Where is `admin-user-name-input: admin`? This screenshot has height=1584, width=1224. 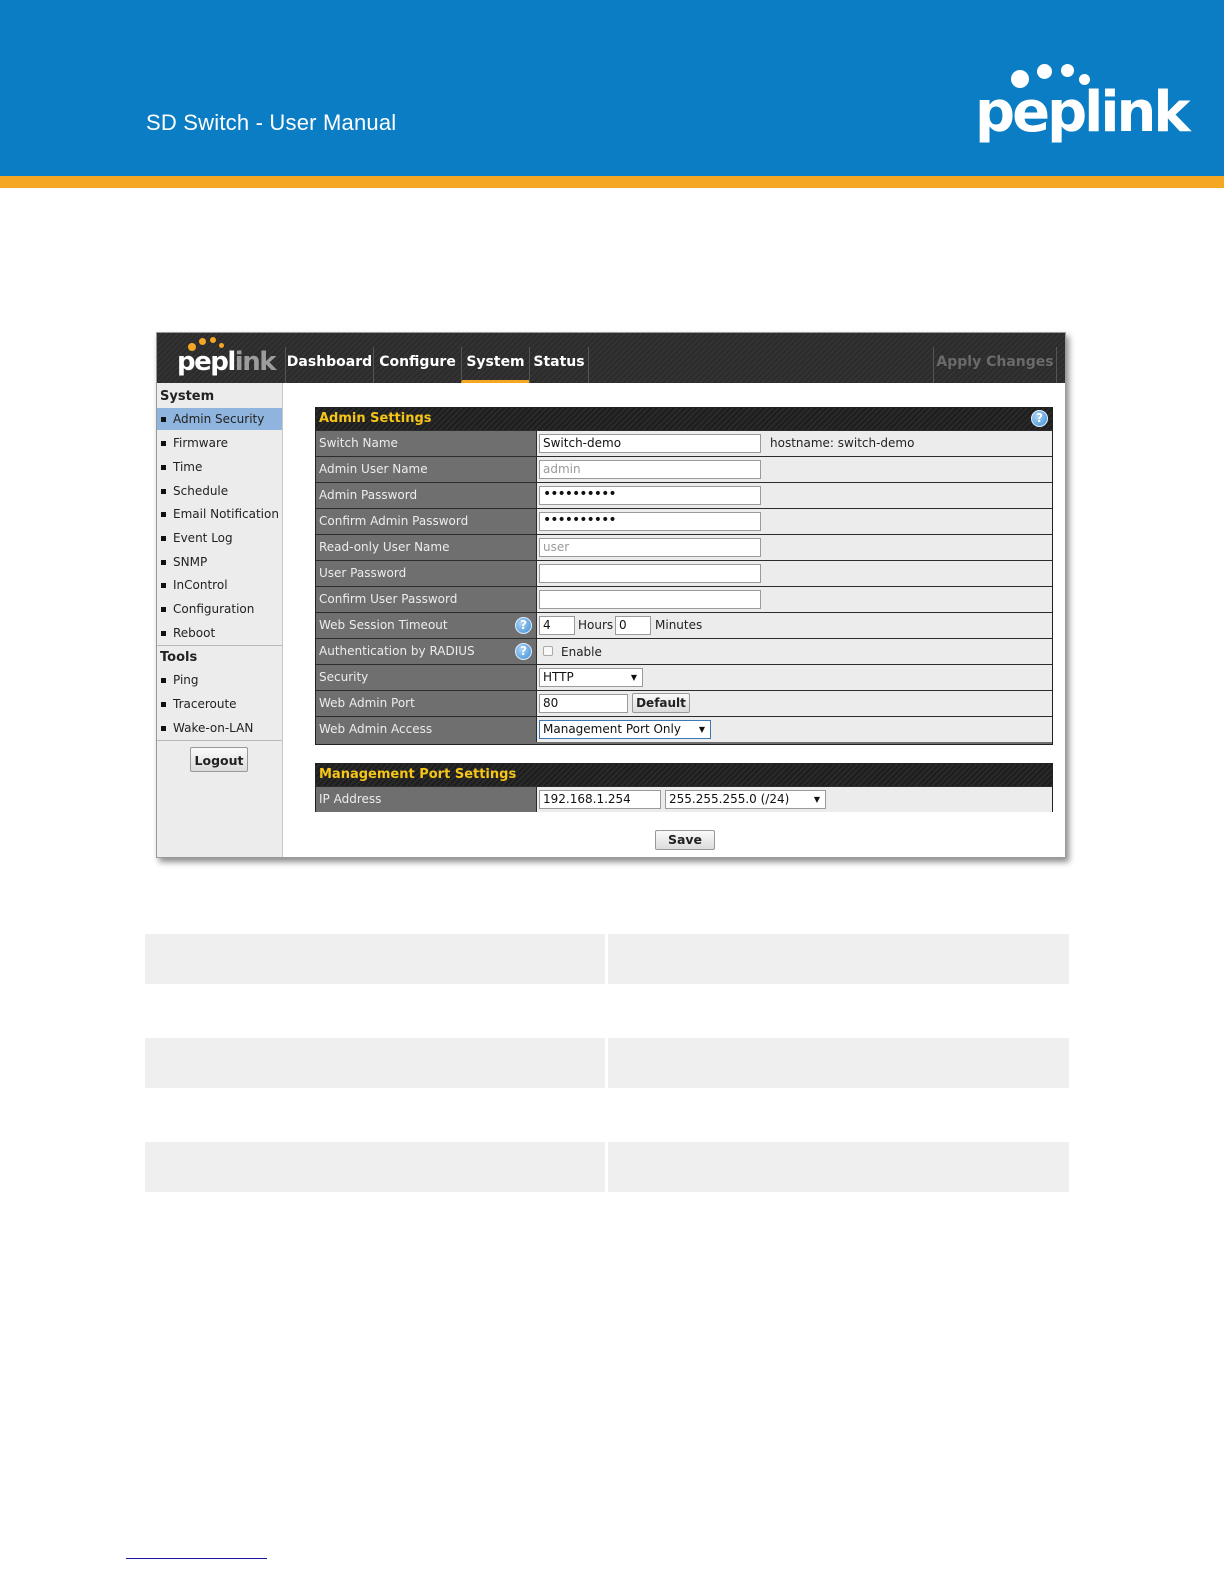
admin-user-name-input: admin is located at coordinates (650, 469).